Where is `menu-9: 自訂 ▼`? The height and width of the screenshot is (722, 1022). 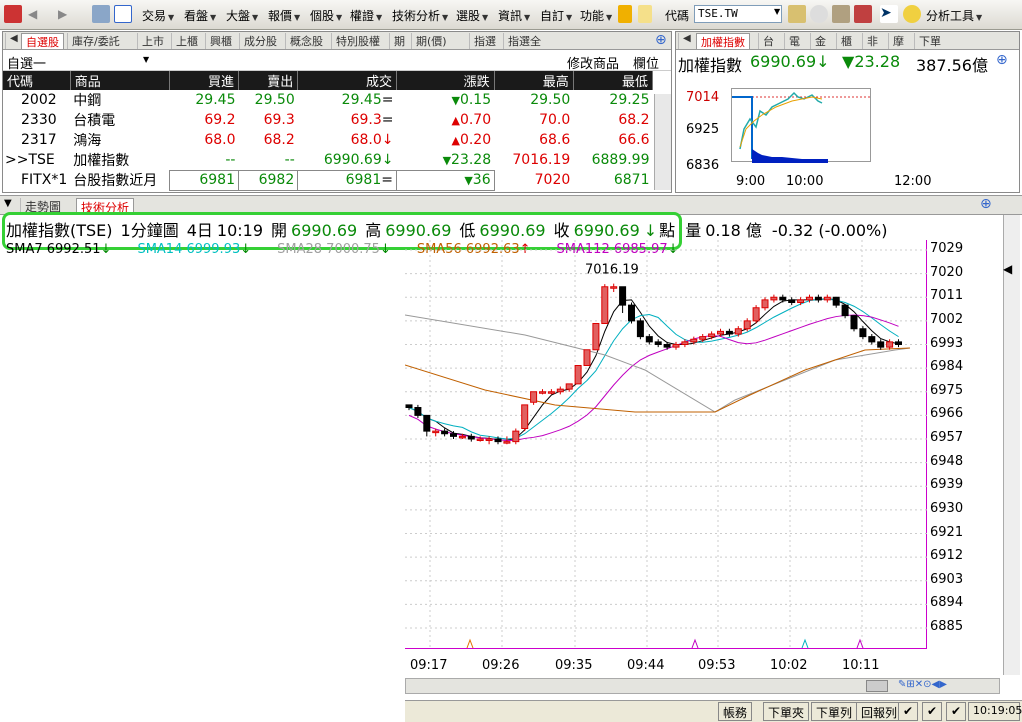 menu-9: 自訂 ▼ is located at coordinates (556, 15).